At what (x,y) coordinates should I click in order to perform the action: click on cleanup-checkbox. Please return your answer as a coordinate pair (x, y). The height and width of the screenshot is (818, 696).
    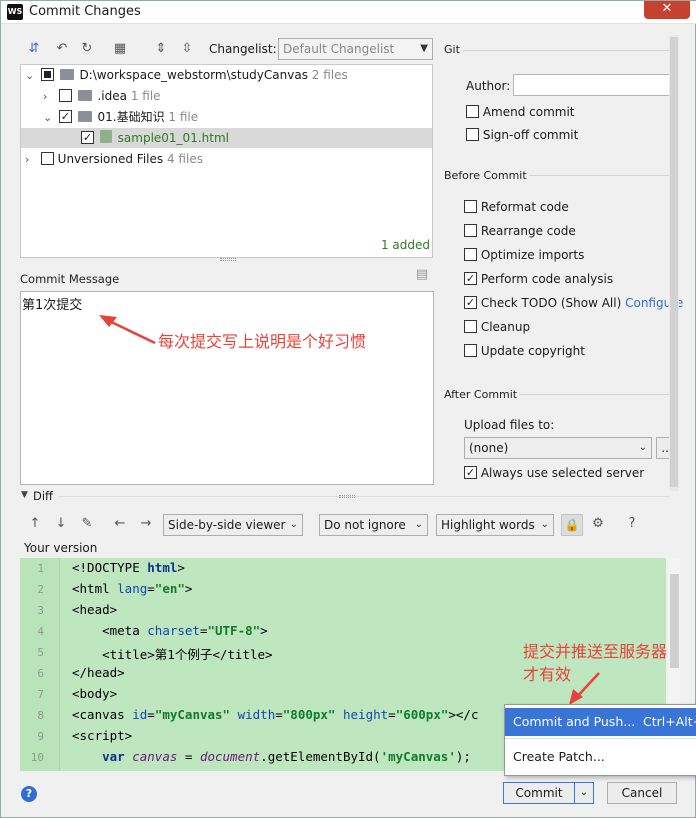
    Looking at the image, I should click on (470, 326).